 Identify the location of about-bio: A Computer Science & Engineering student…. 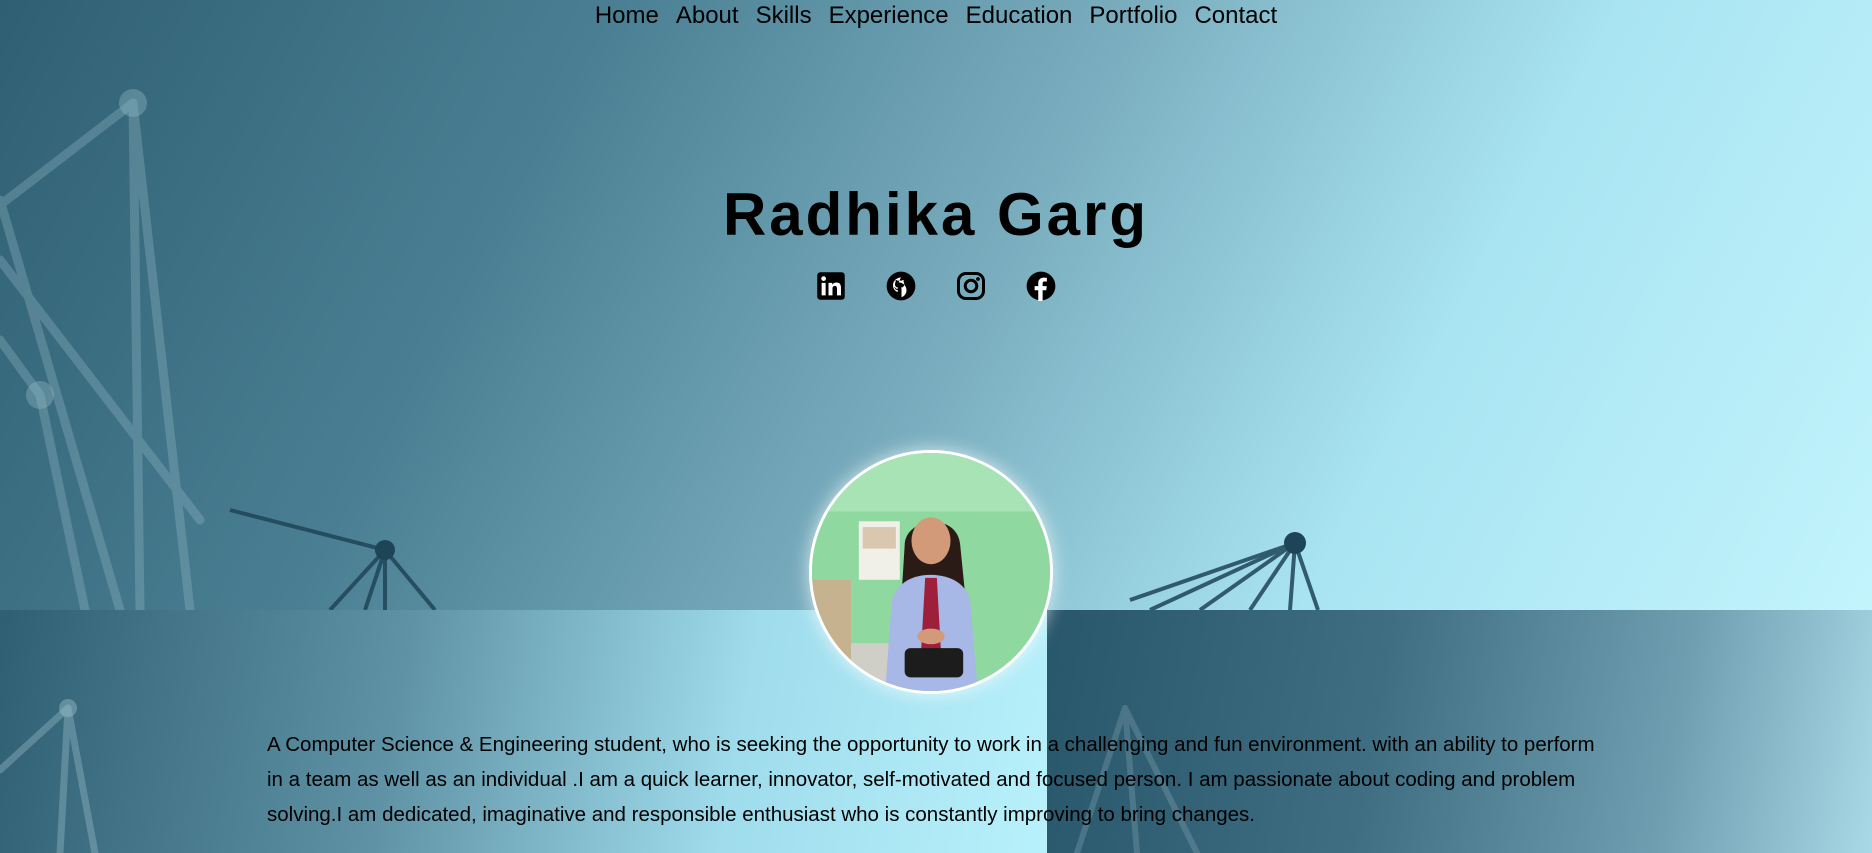
(931, 779).